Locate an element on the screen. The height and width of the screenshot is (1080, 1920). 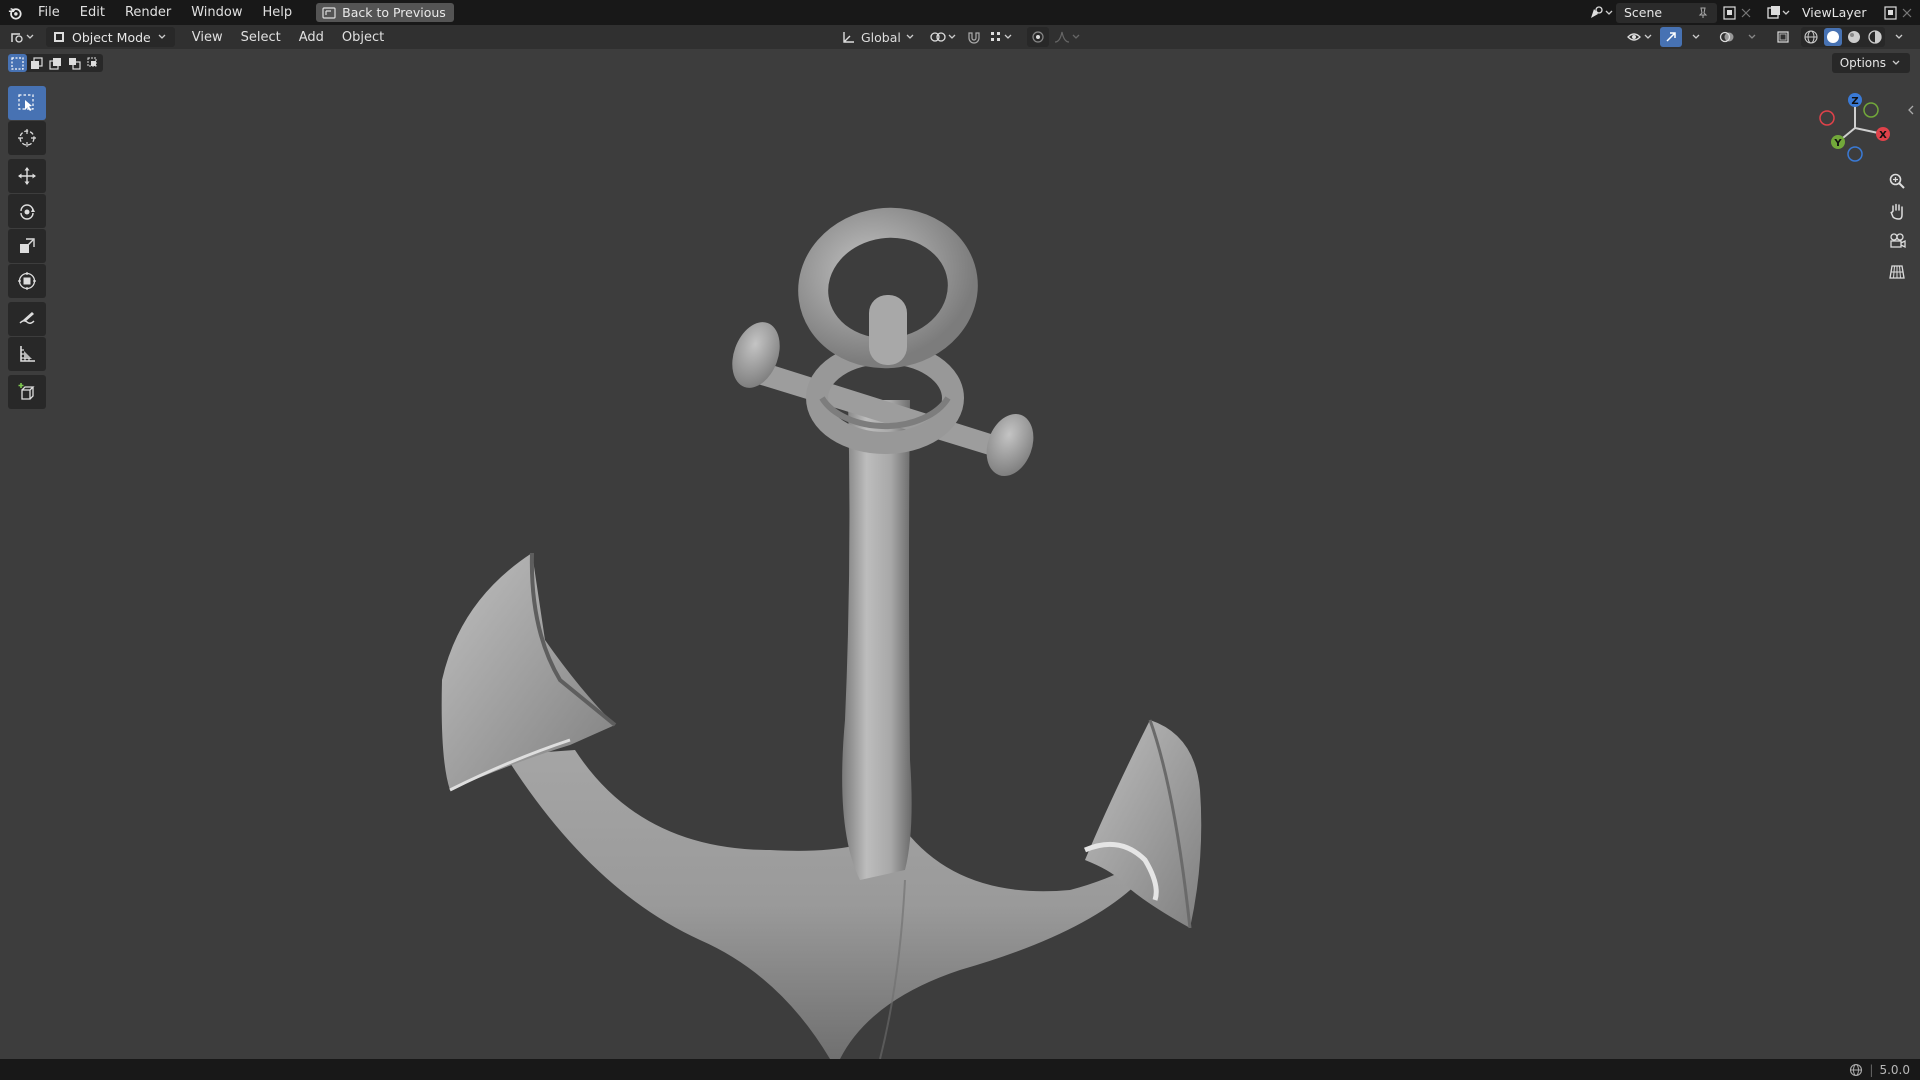
gizmo-options-dropdown is located at coordinates (1696, 37).